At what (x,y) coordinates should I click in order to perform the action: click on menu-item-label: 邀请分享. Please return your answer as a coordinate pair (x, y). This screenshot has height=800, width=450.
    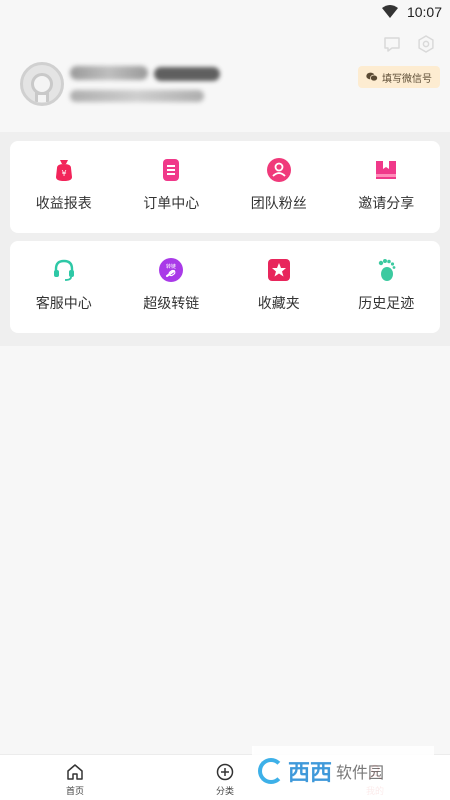
    Looking at the image, I should click on (386, 204).